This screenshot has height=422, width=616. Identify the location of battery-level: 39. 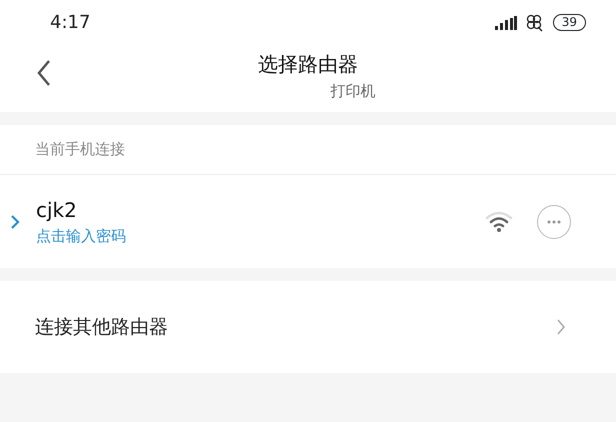
(569, 22).